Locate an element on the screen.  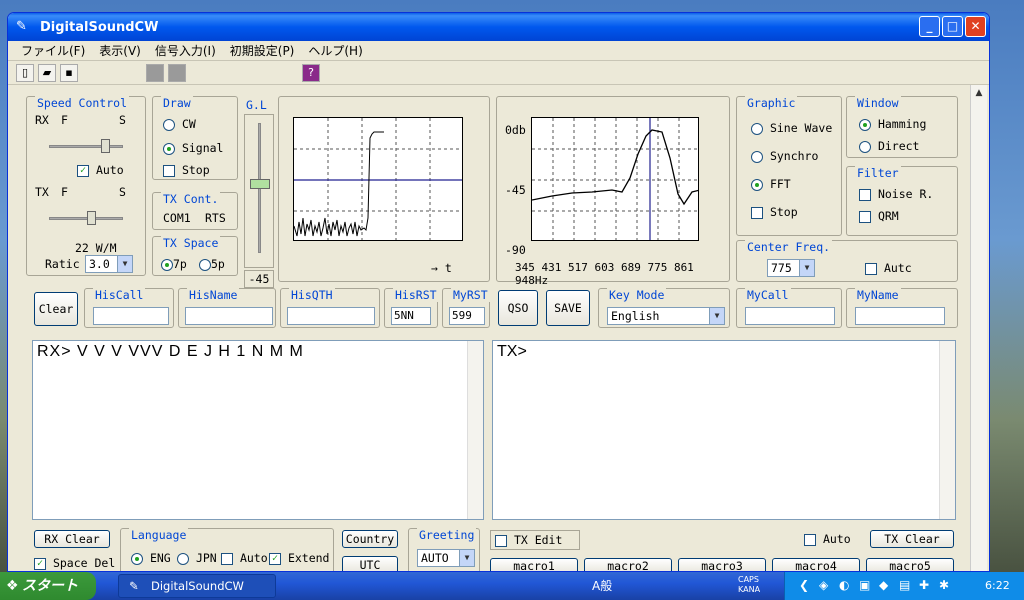
clock: 6:22 is located at coordinates (997, 585).